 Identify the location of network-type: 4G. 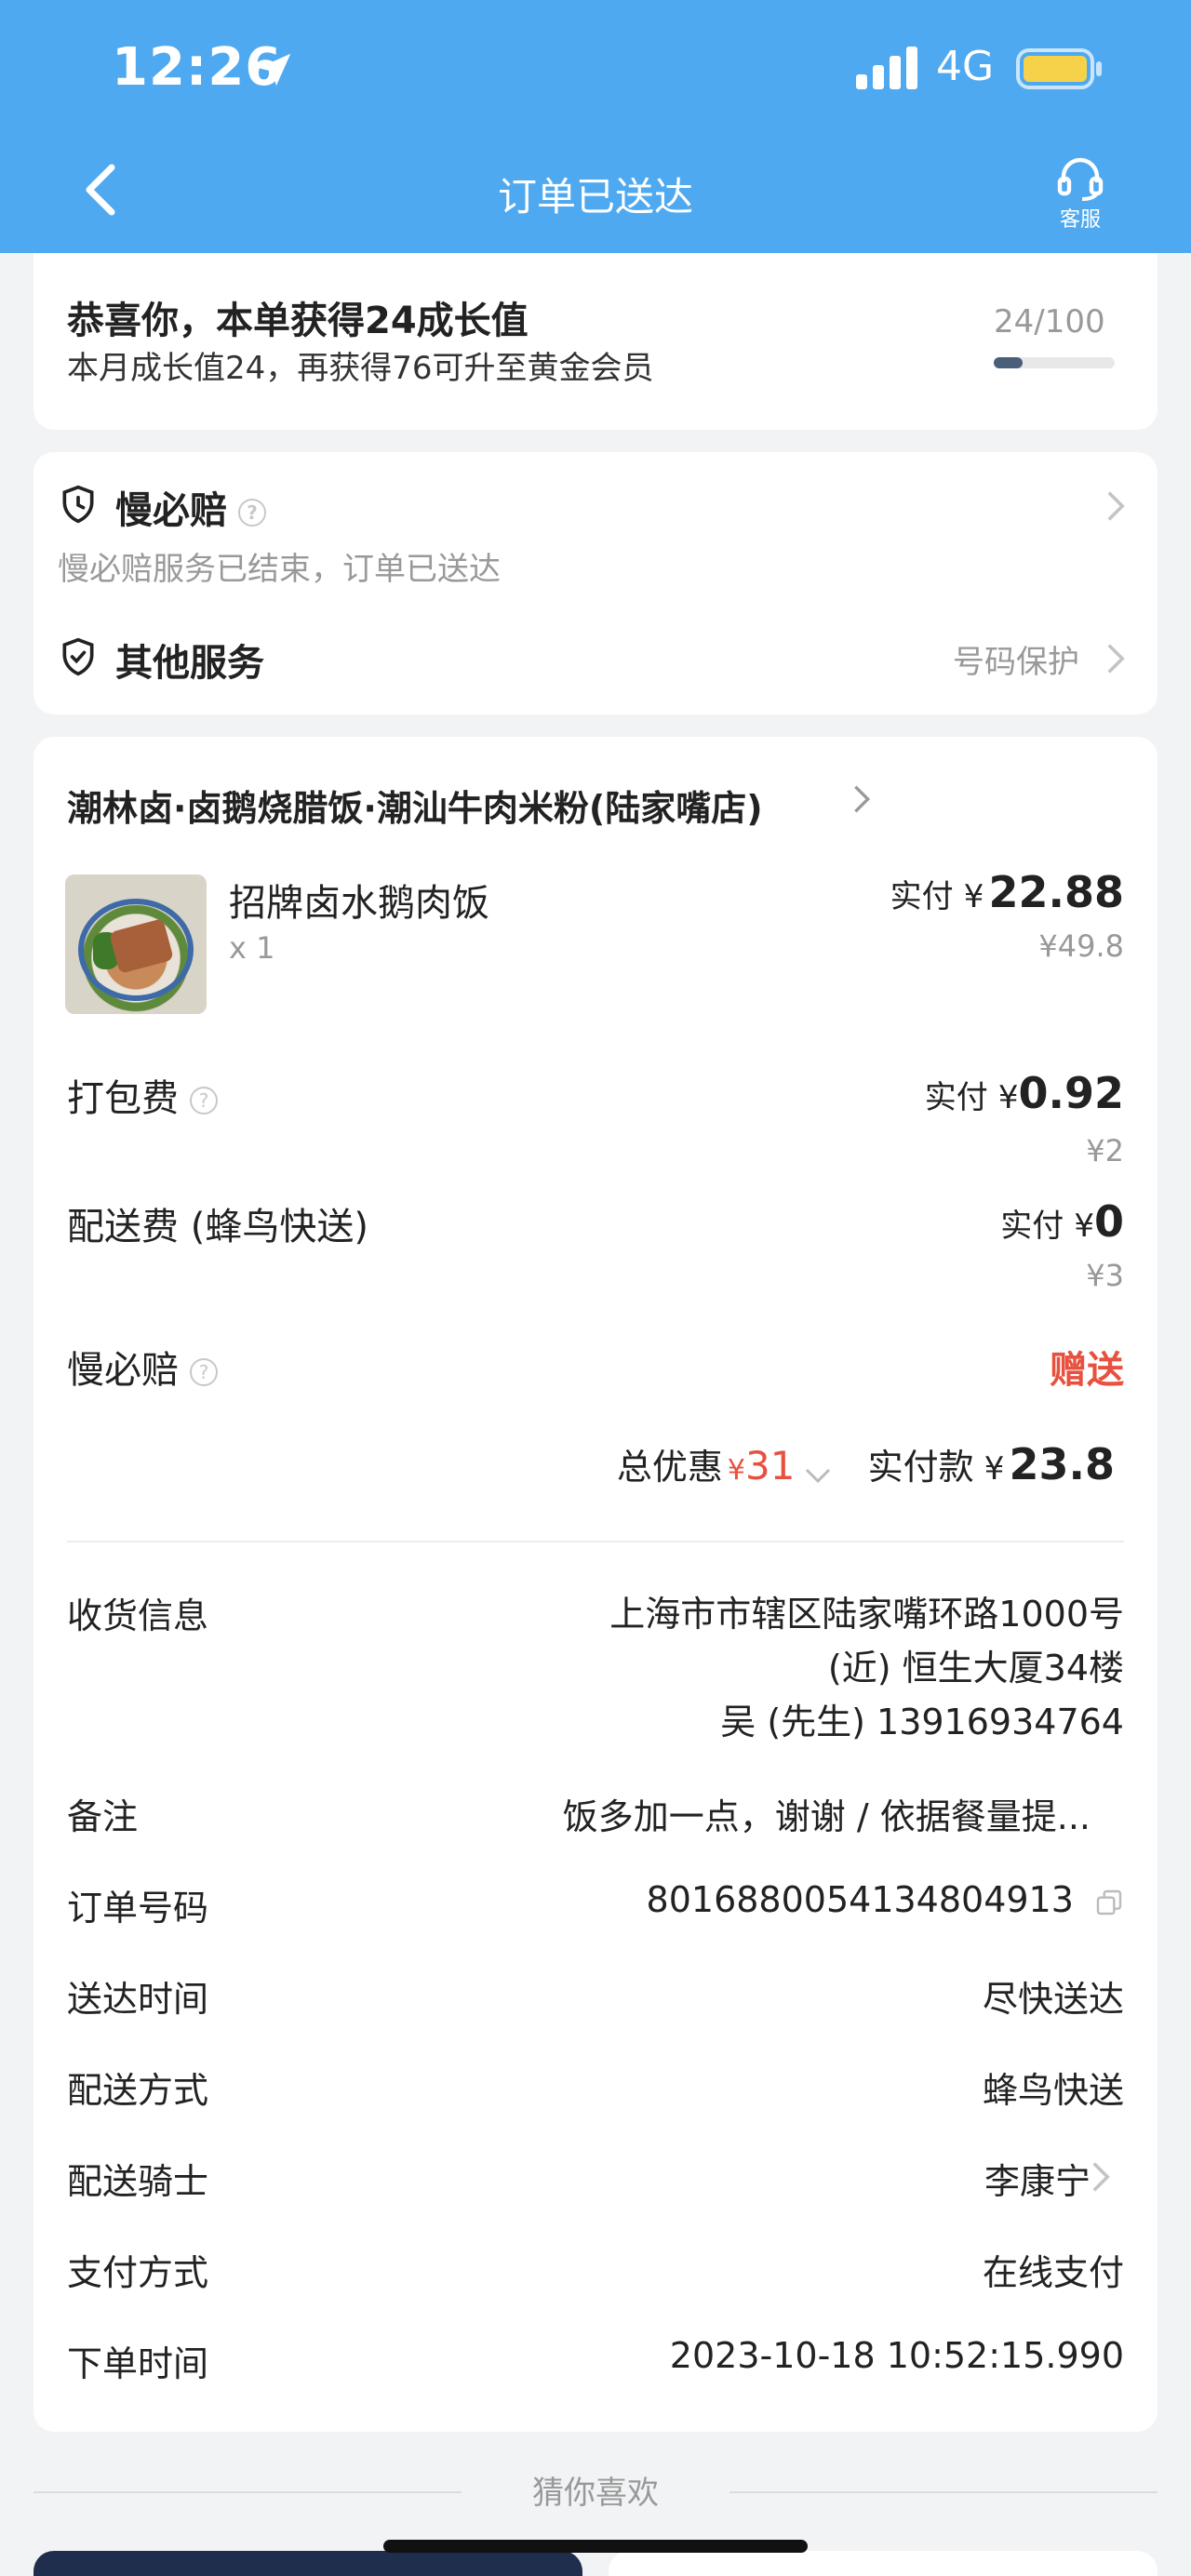
(965, 66).